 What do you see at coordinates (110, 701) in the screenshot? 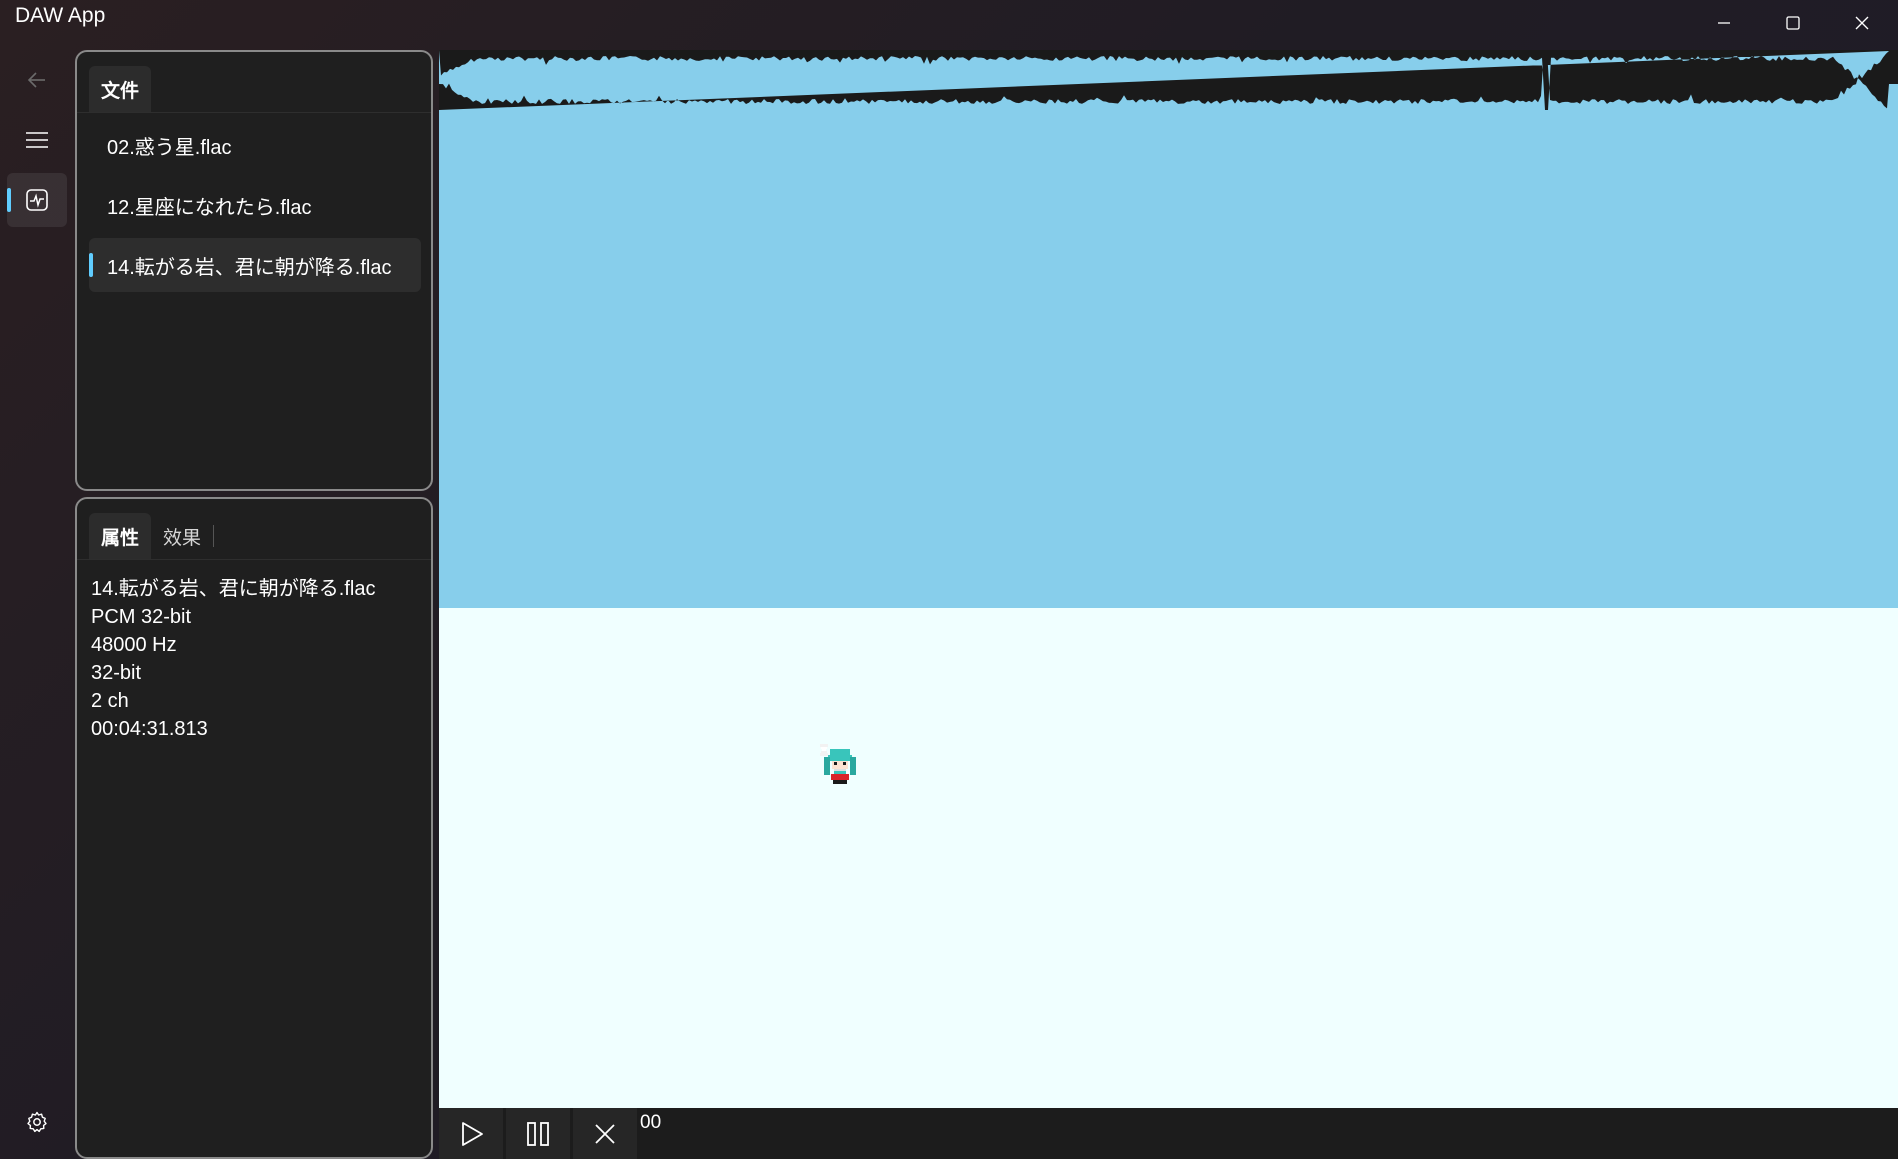
I see `property-channels: 2 ch` at bounding box center [110, 701].